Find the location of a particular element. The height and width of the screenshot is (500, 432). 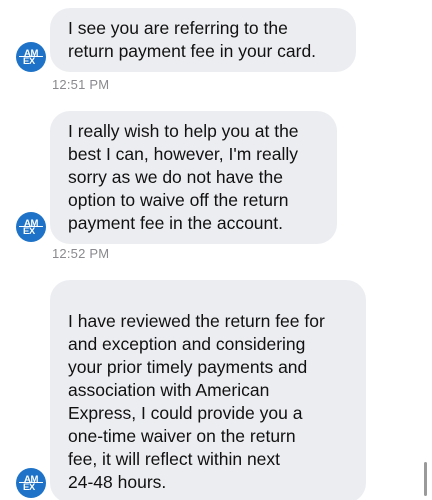

message-timestamp: 12:52 PM is located at coordinates (81, 253).